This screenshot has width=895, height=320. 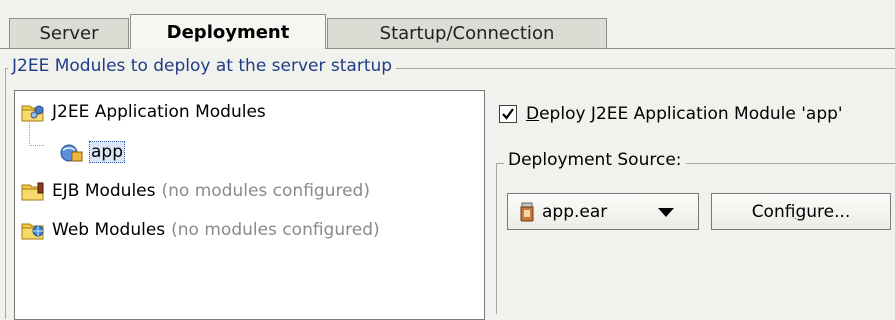 What do you see at coordinates (595, 160) in the screenshot?
I see `deployment-source-legend: Deployment Source:` at bounding box center [595, 160].